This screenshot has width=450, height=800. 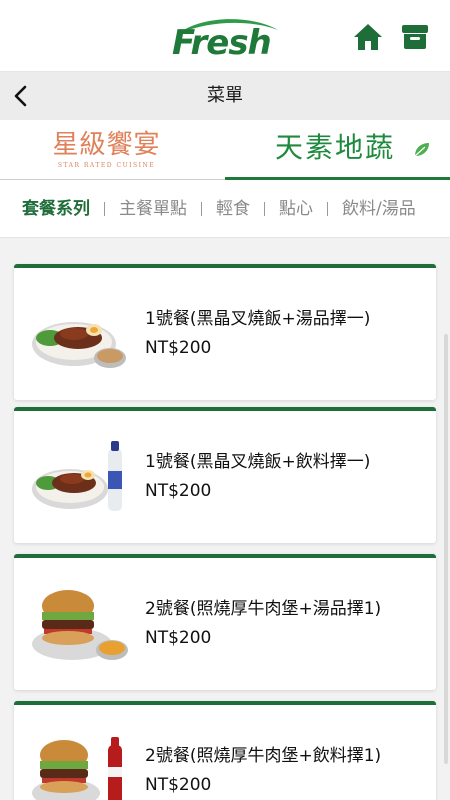 I want to click on brand-tab-label: 星級饗宴, so click(x=106, y=145).